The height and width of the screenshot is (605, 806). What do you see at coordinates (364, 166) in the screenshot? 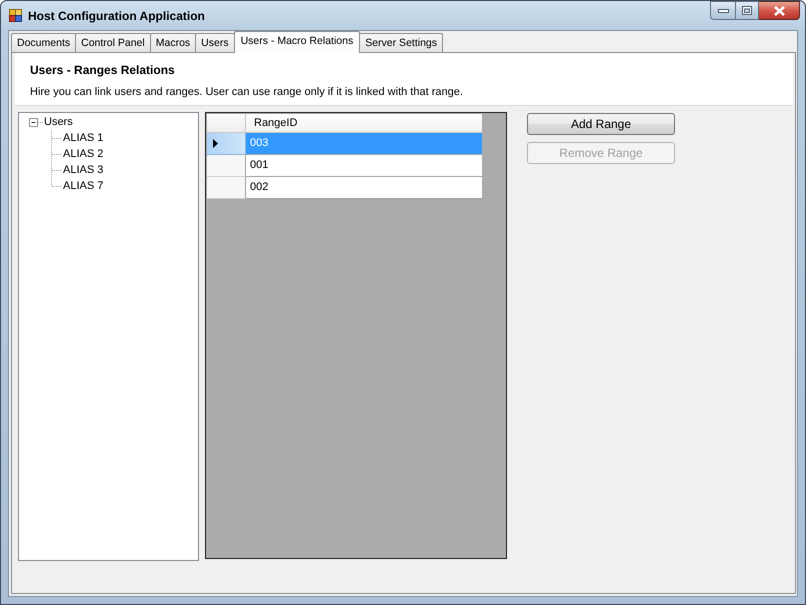
I see `grid-cell: 001` at bounding box center [364, 166].